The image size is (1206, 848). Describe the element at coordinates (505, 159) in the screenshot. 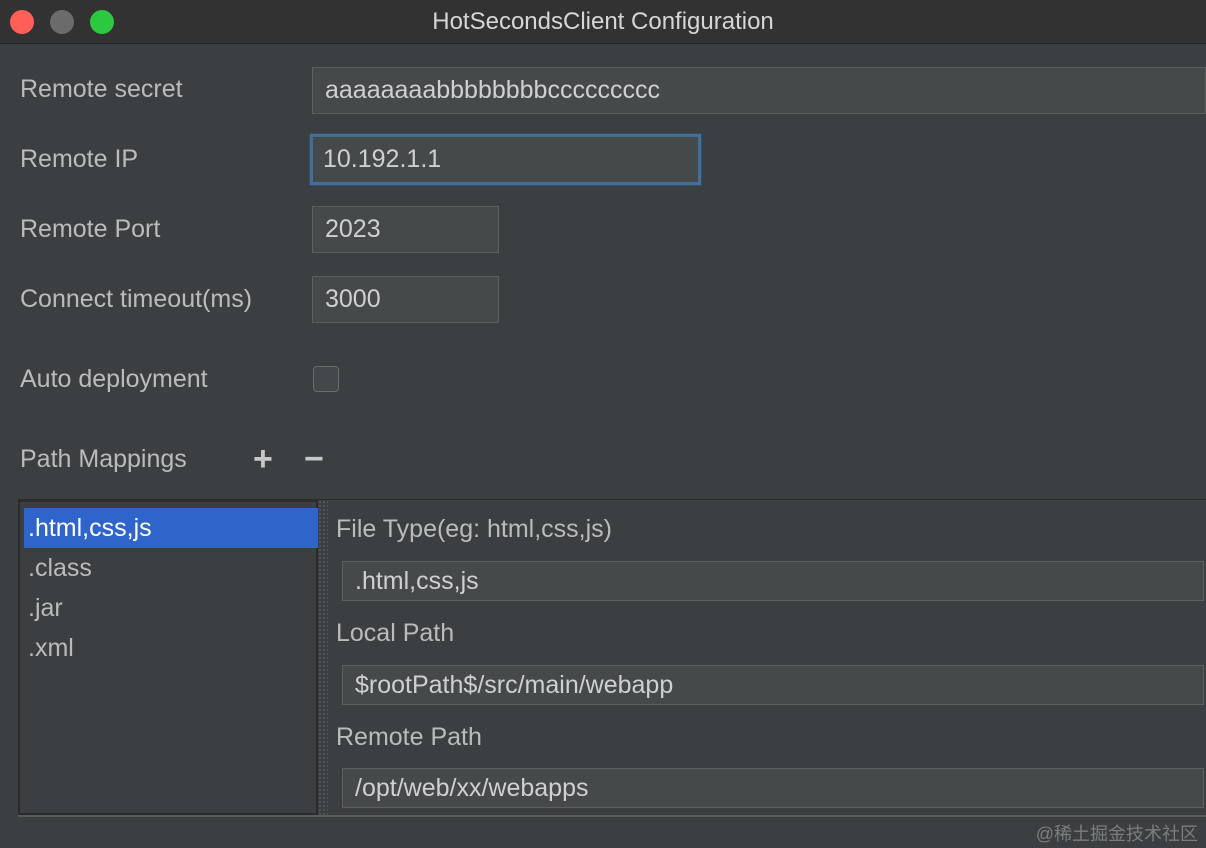

I see `remote-ip-field: 10.192.1.1` at that location.